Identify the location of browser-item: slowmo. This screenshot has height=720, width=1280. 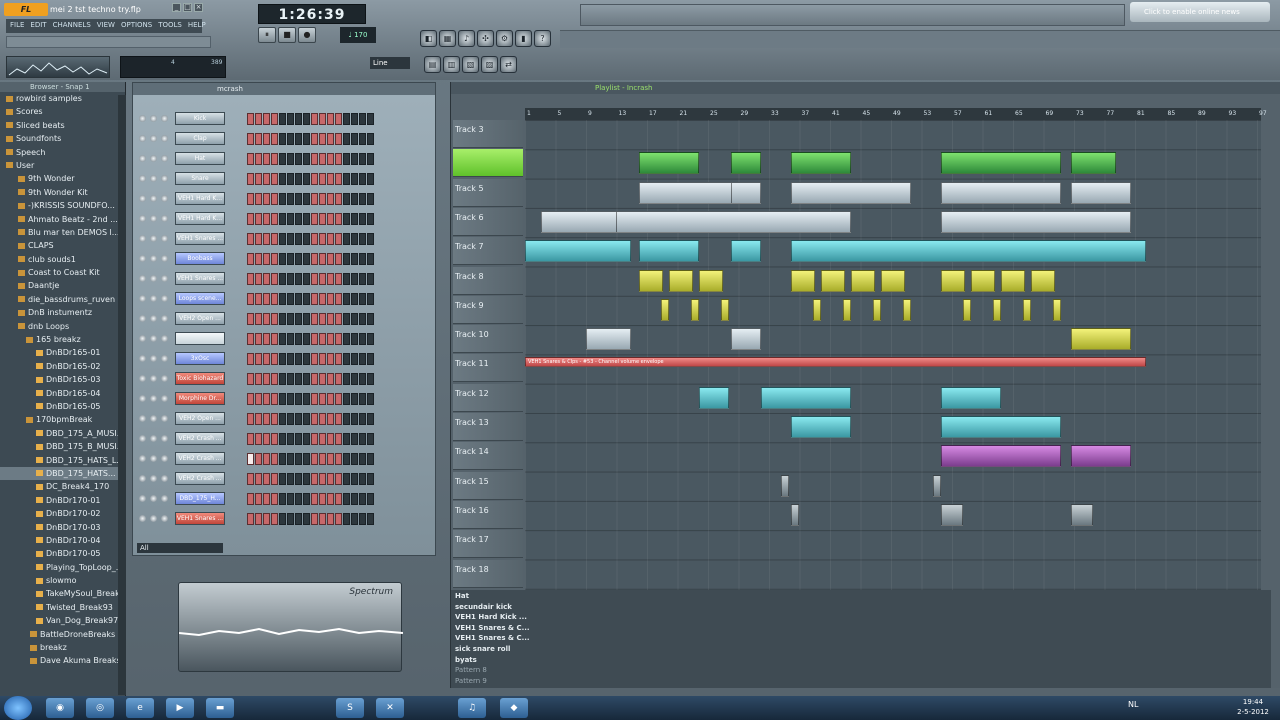
(62, 580).